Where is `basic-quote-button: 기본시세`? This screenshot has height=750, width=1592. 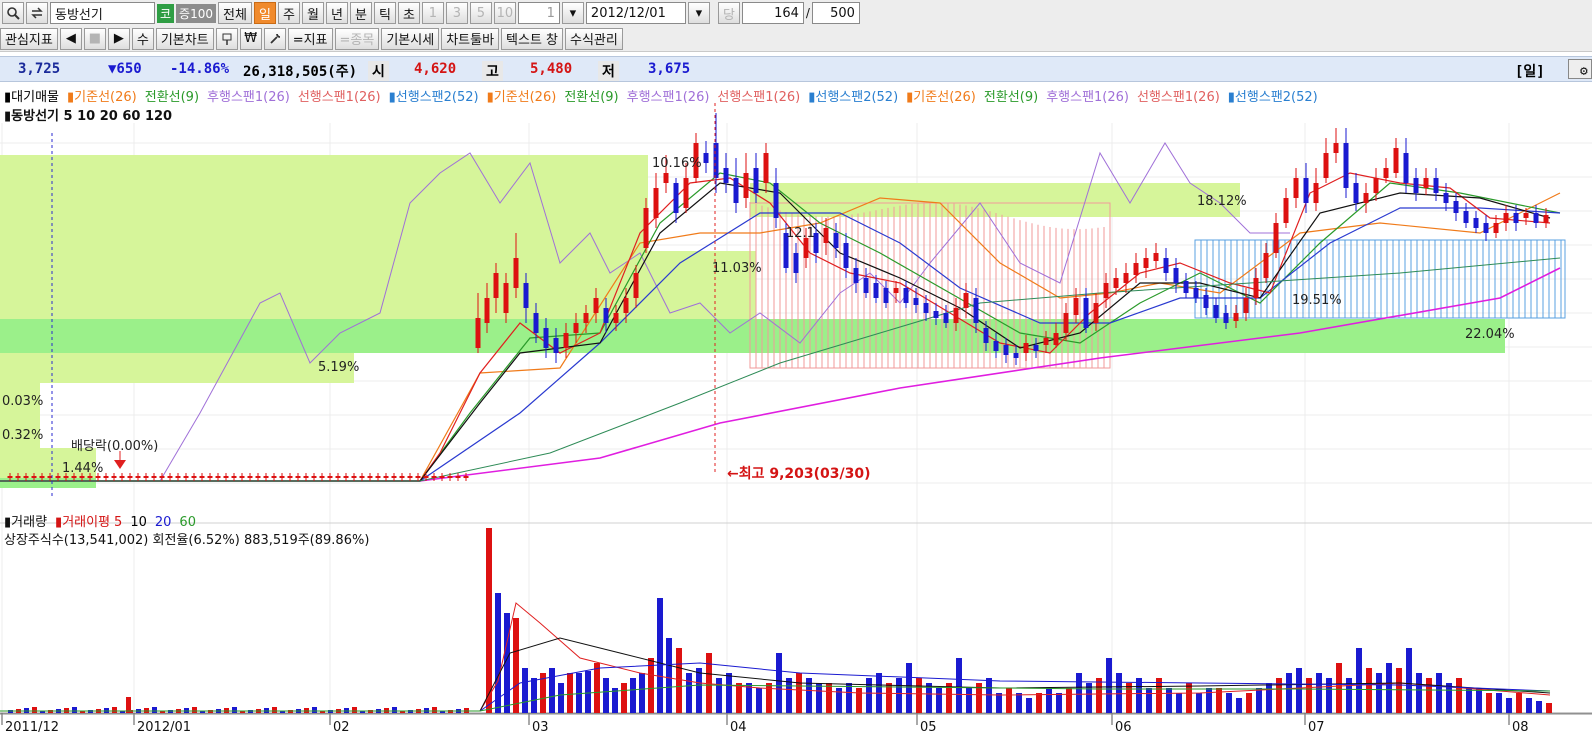 basic-quote-button: 기본시세 is located at coordinates (410, 38).